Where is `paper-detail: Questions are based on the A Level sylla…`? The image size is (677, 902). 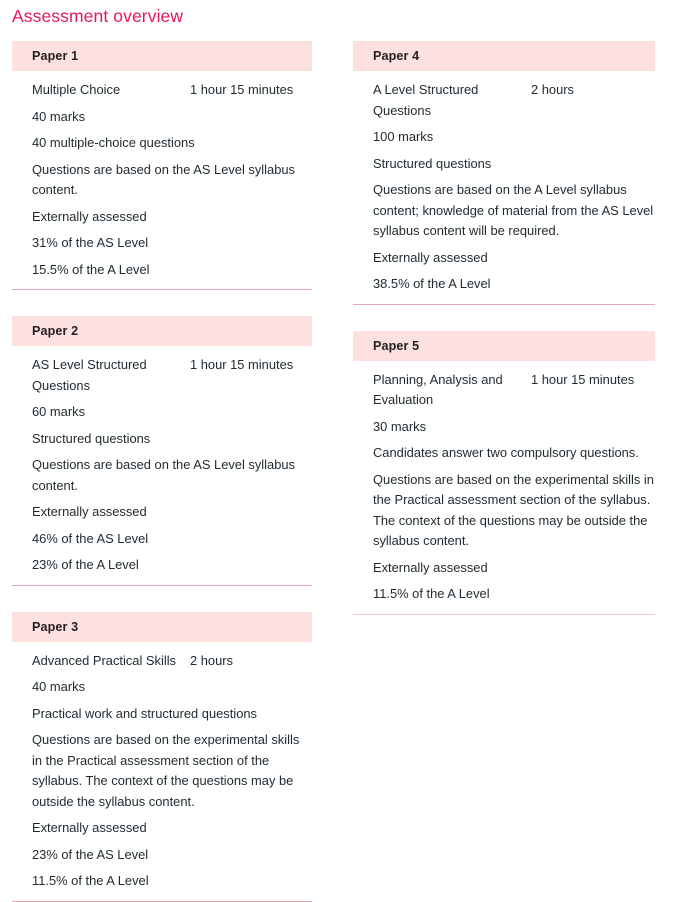 paper-detail: Questions are based on the A Level sylla… is located at coordinates (513, 210).